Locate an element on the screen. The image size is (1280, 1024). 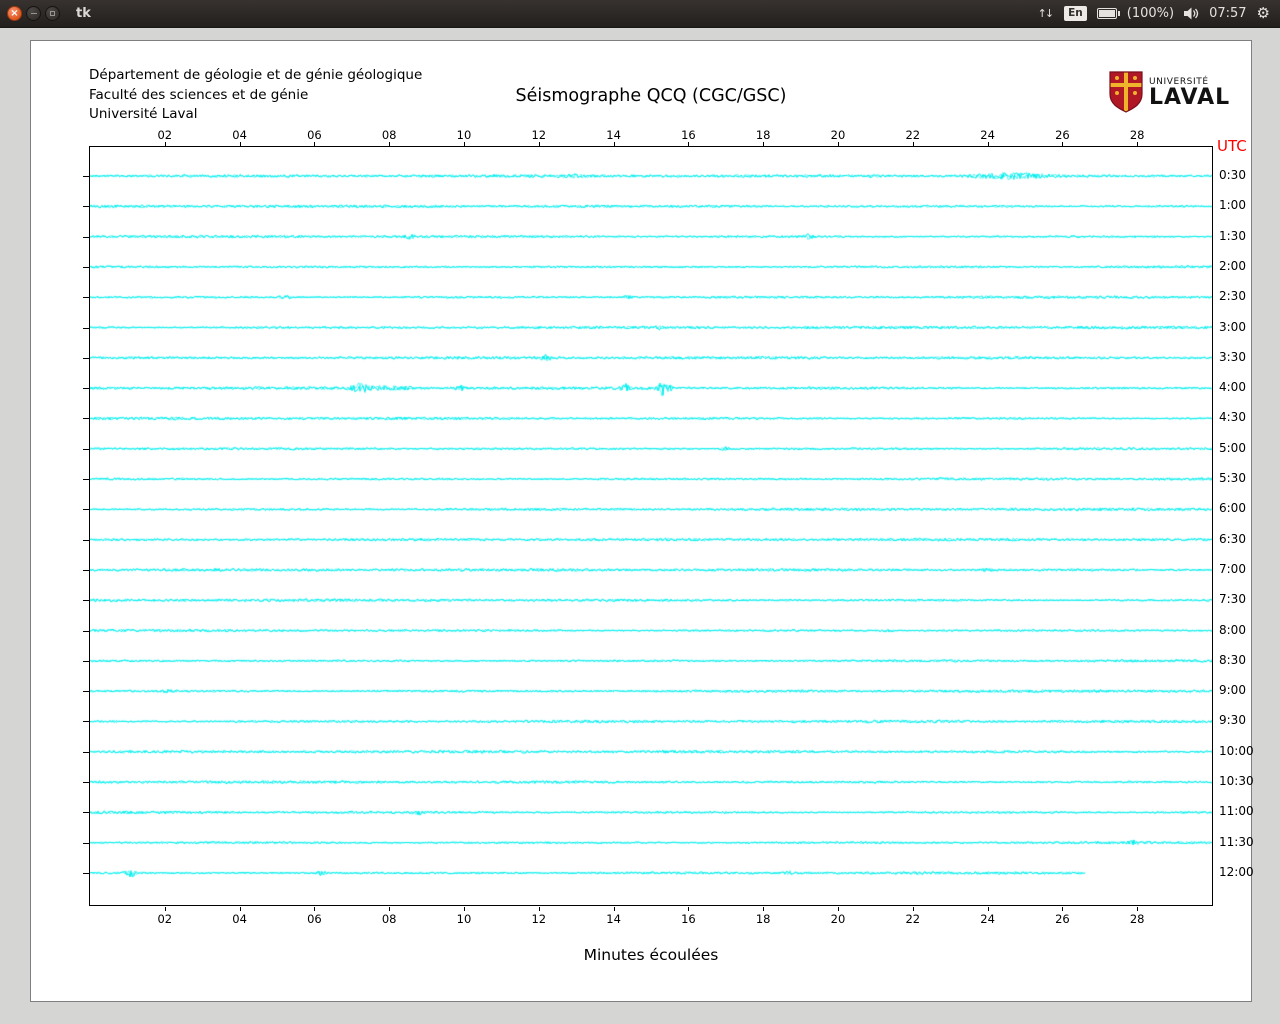
minimize-icon is located at coordinates (33, 13).